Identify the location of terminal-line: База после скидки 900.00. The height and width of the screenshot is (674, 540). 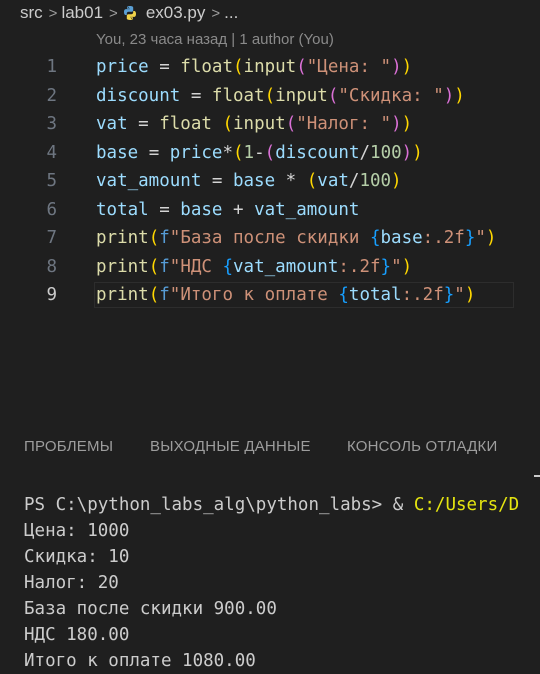
(150, 609).